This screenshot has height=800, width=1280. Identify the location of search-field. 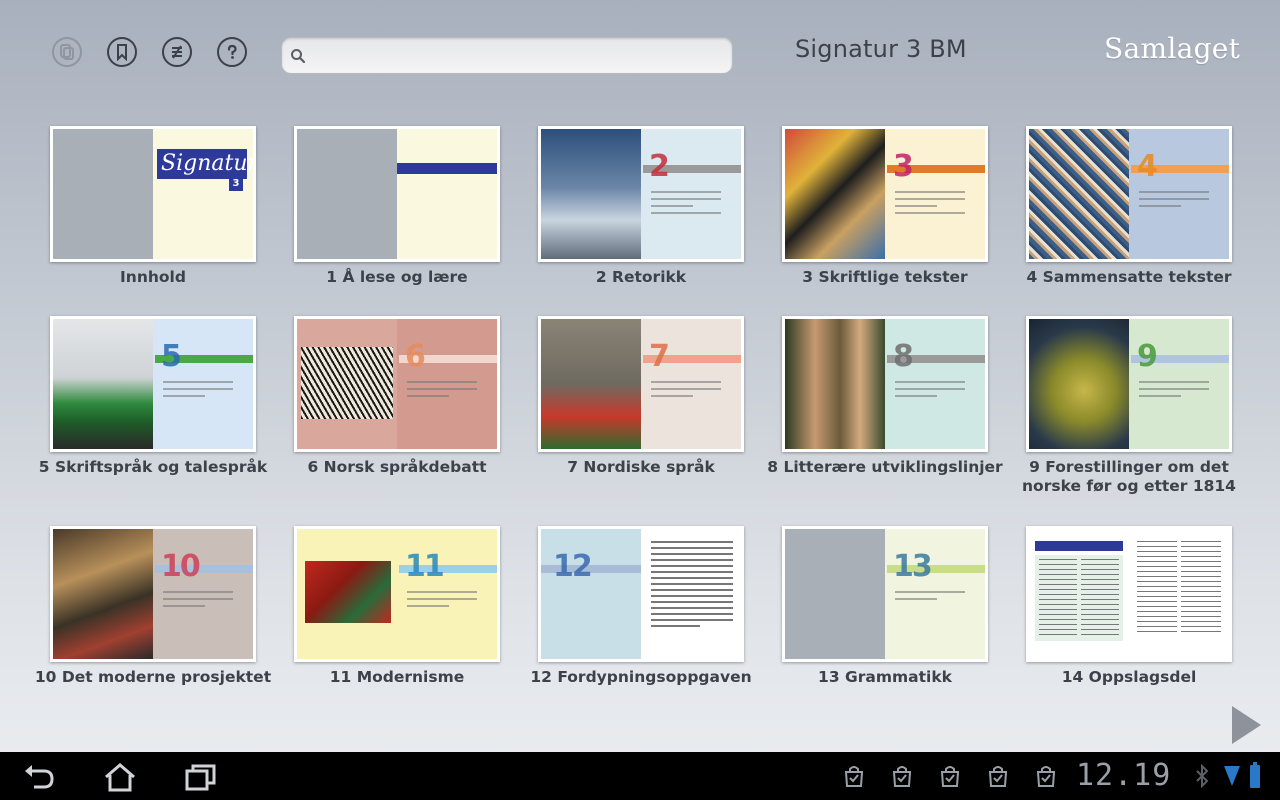
(507, 55).